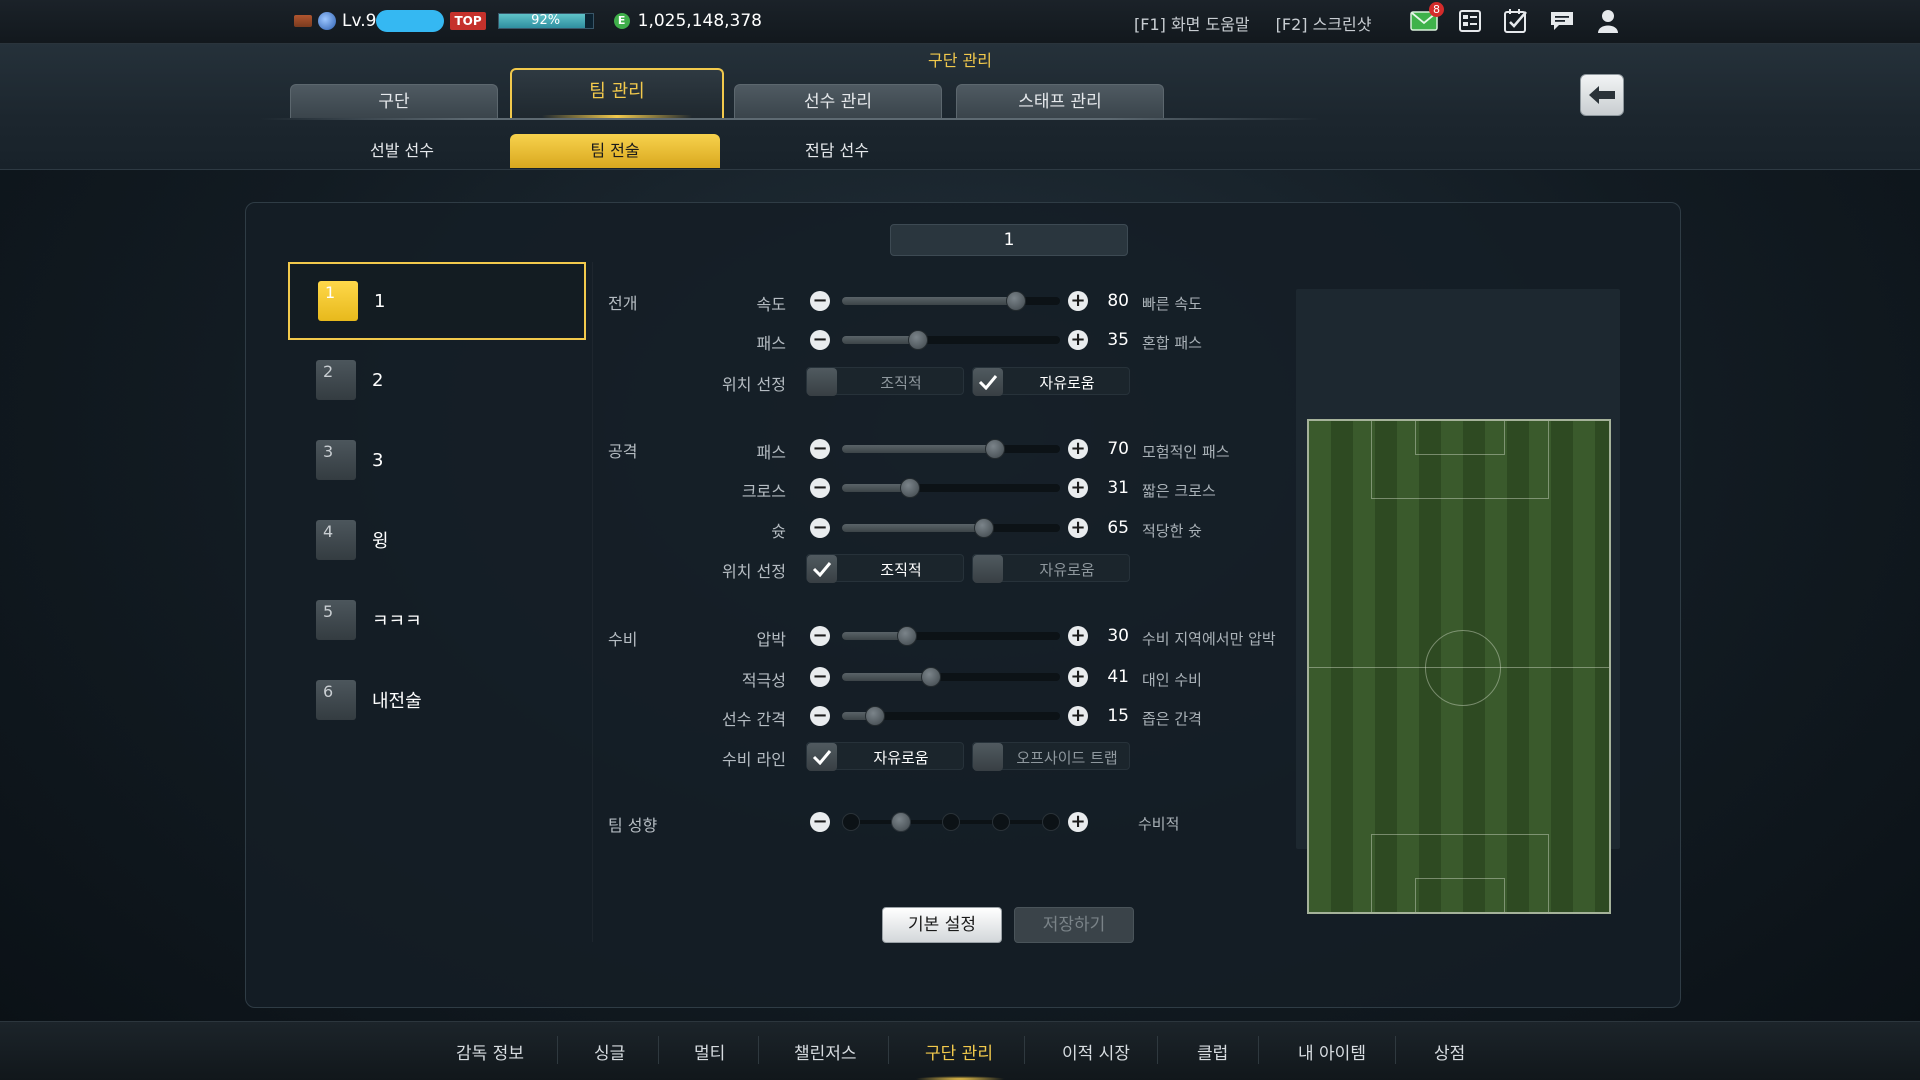 Image resolution: width=1920 pixels, height=1080 pixels. I want to click on nav-club-management: 구단 관리, so click(959, 1051).